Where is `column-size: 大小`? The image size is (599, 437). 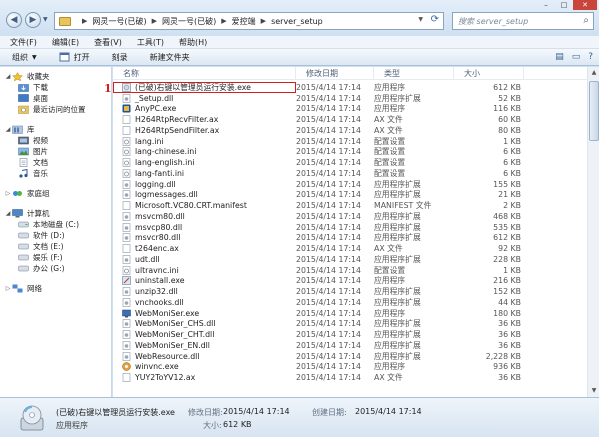
column-size: 大小 is located at coordinates (489, 73).